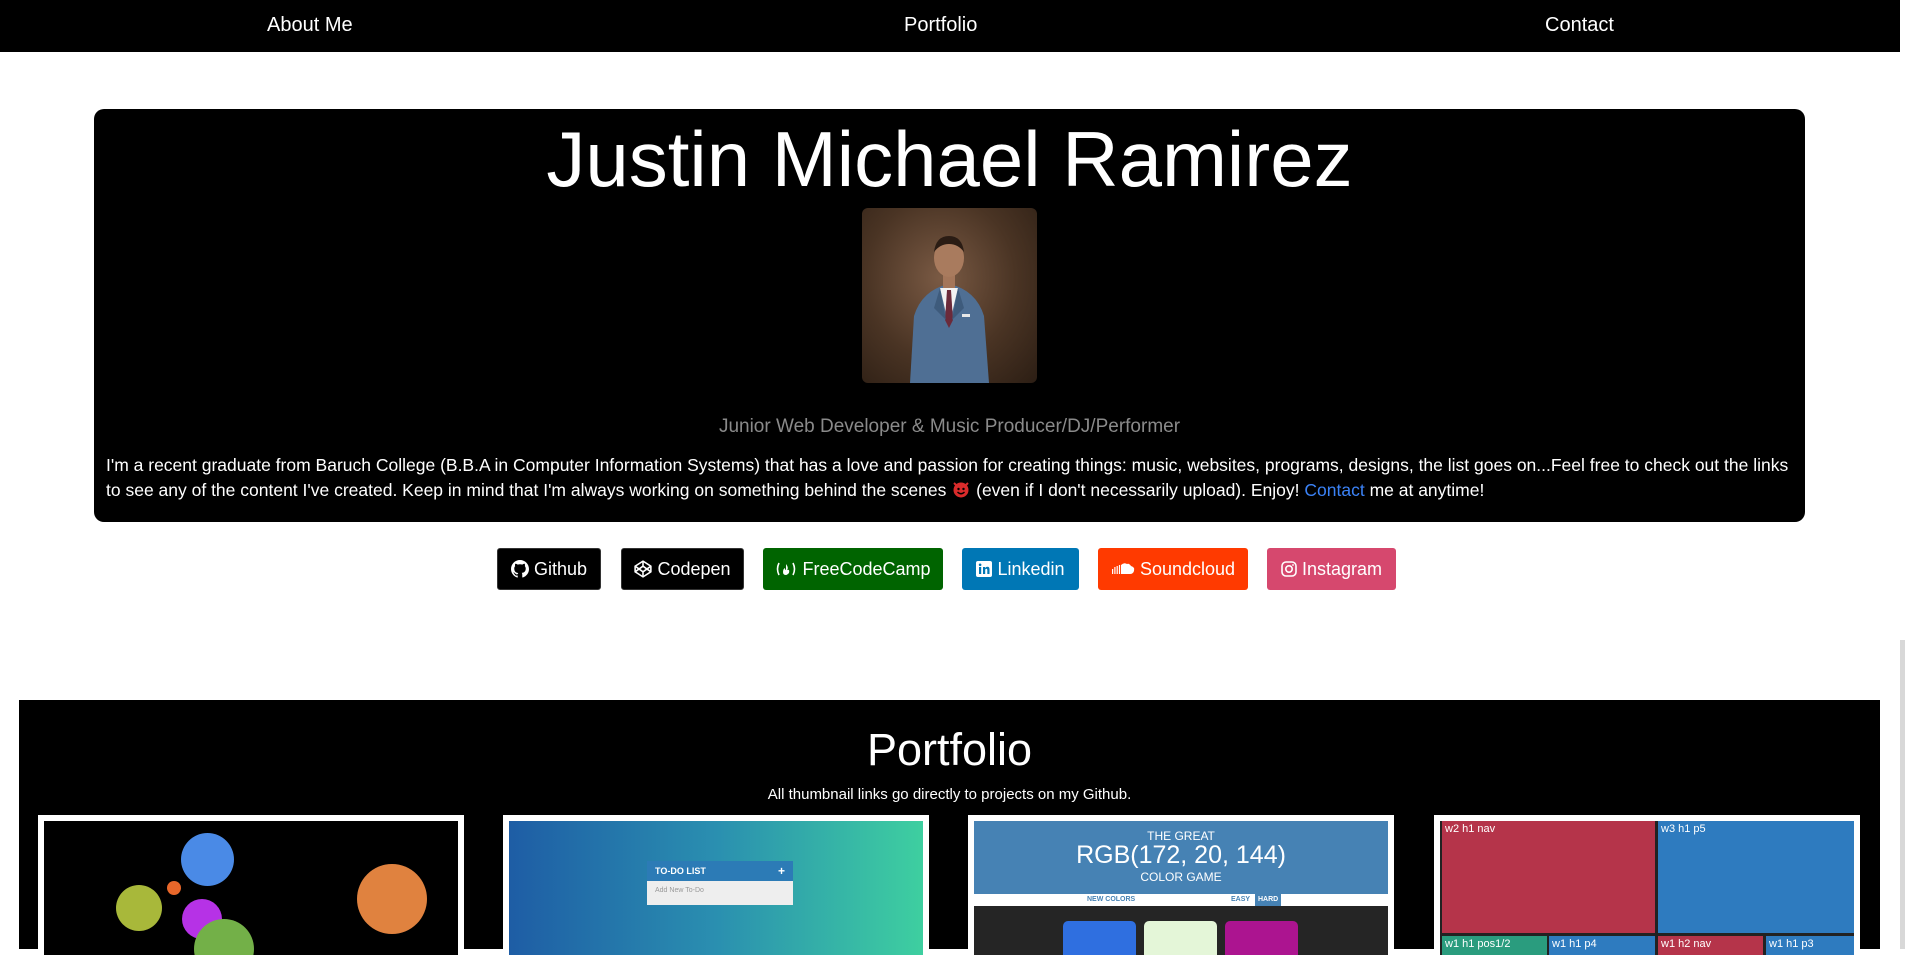 This screenshot has height=955, width=1905. Describe the element at coordinates (560, 568) in the screenshot. I see `github-label: Github` at that location.